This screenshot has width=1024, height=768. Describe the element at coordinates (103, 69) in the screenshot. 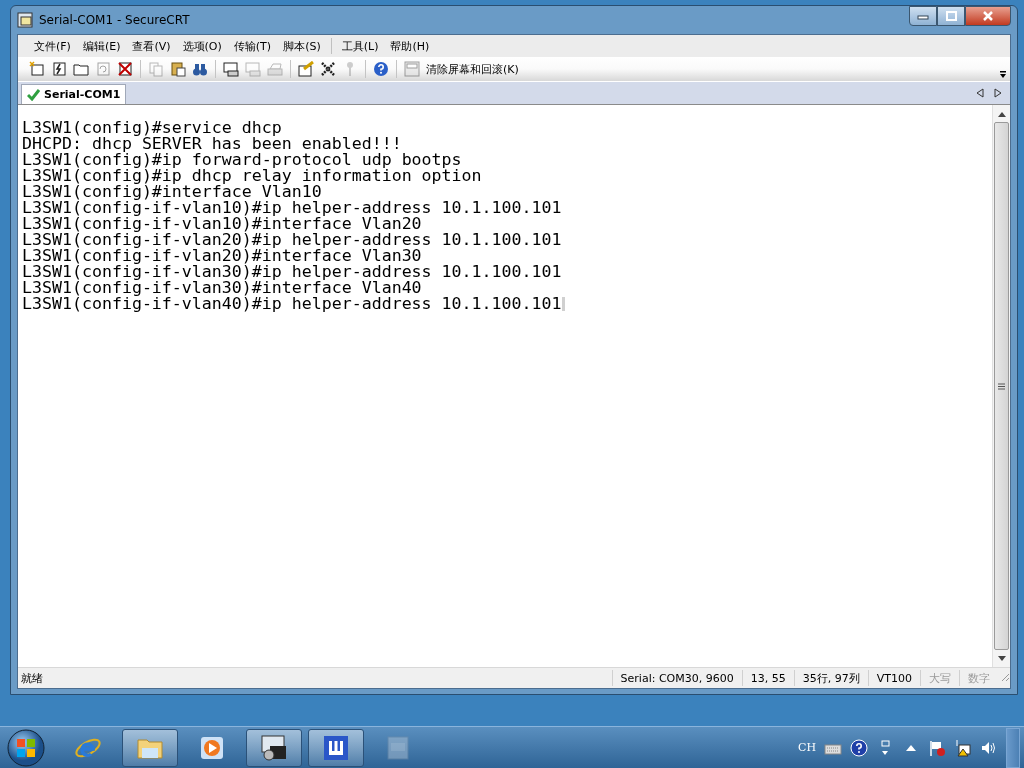

I see `reconnect-icon` at that location.